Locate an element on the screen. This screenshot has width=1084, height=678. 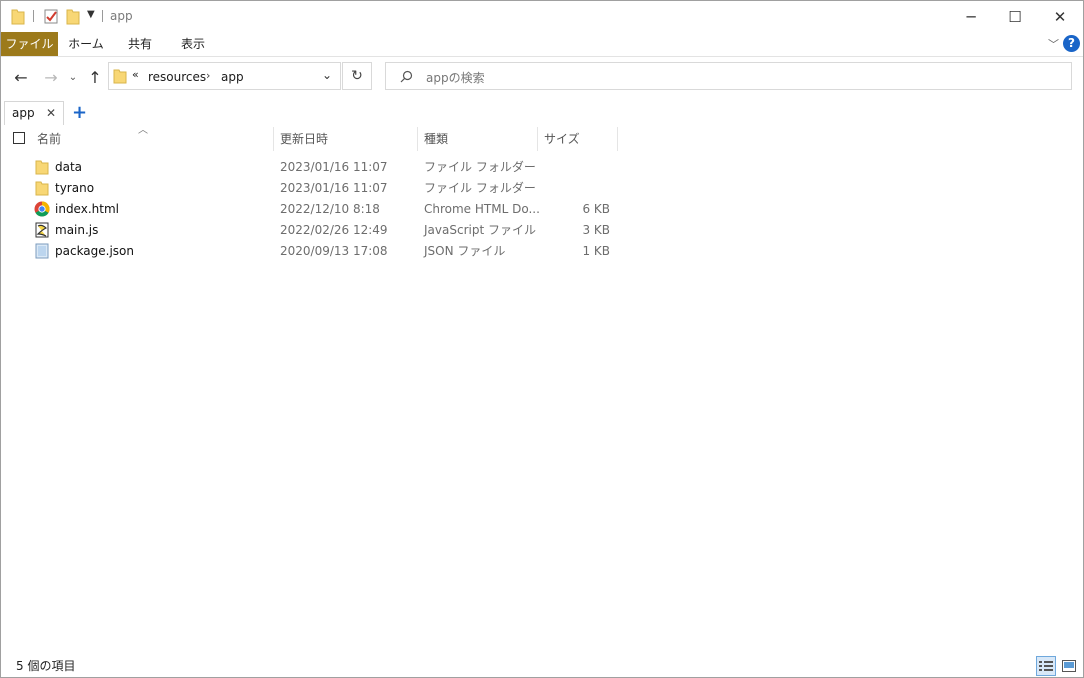
search-box: appの検索 is located at coordinates (728, 76).